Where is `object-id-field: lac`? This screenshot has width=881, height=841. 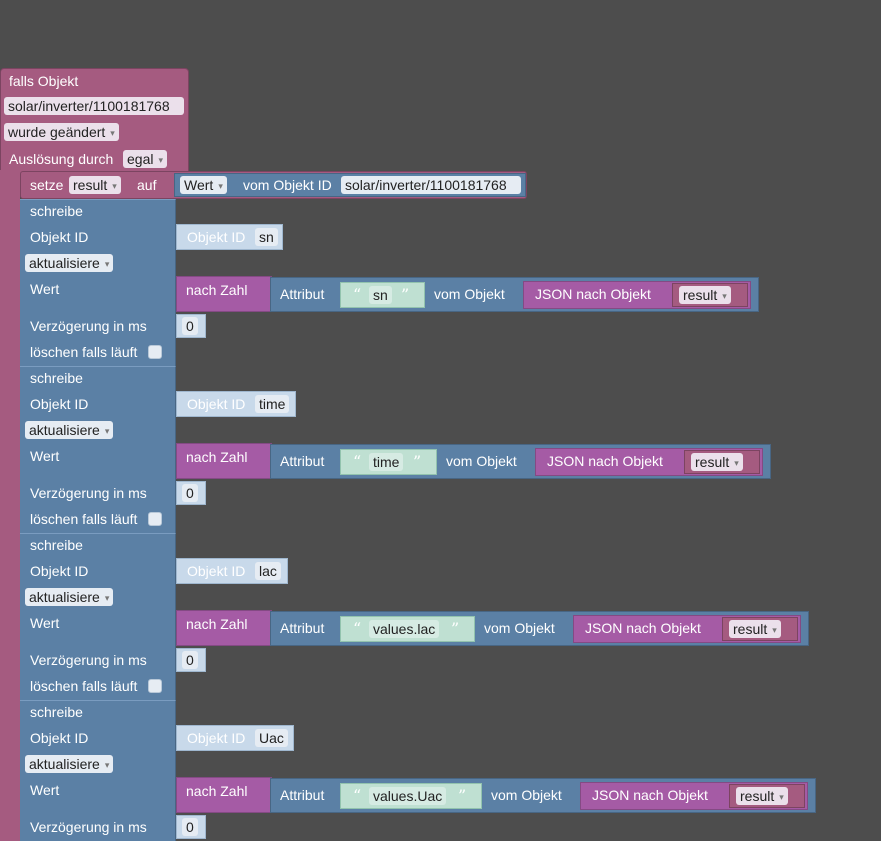 object-id-field: lac is located at coordinates (268, 571).